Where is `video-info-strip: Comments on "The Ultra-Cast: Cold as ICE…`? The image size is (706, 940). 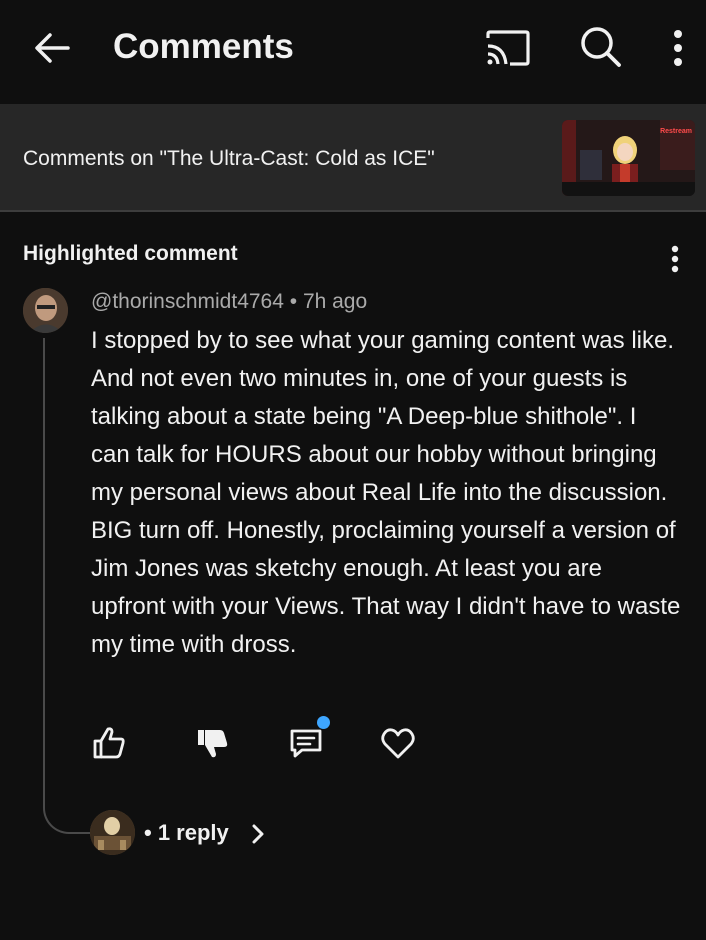
video-info-strip: Comments on "The Ultra-Cast: Cold as ICE… is located at coordinates (353, 157).